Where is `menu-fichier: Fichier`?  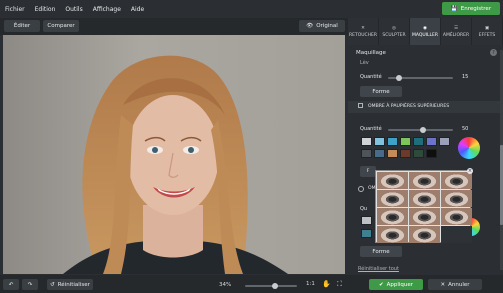 menu-fichier: Fichier is located at coordinates (15, 9).